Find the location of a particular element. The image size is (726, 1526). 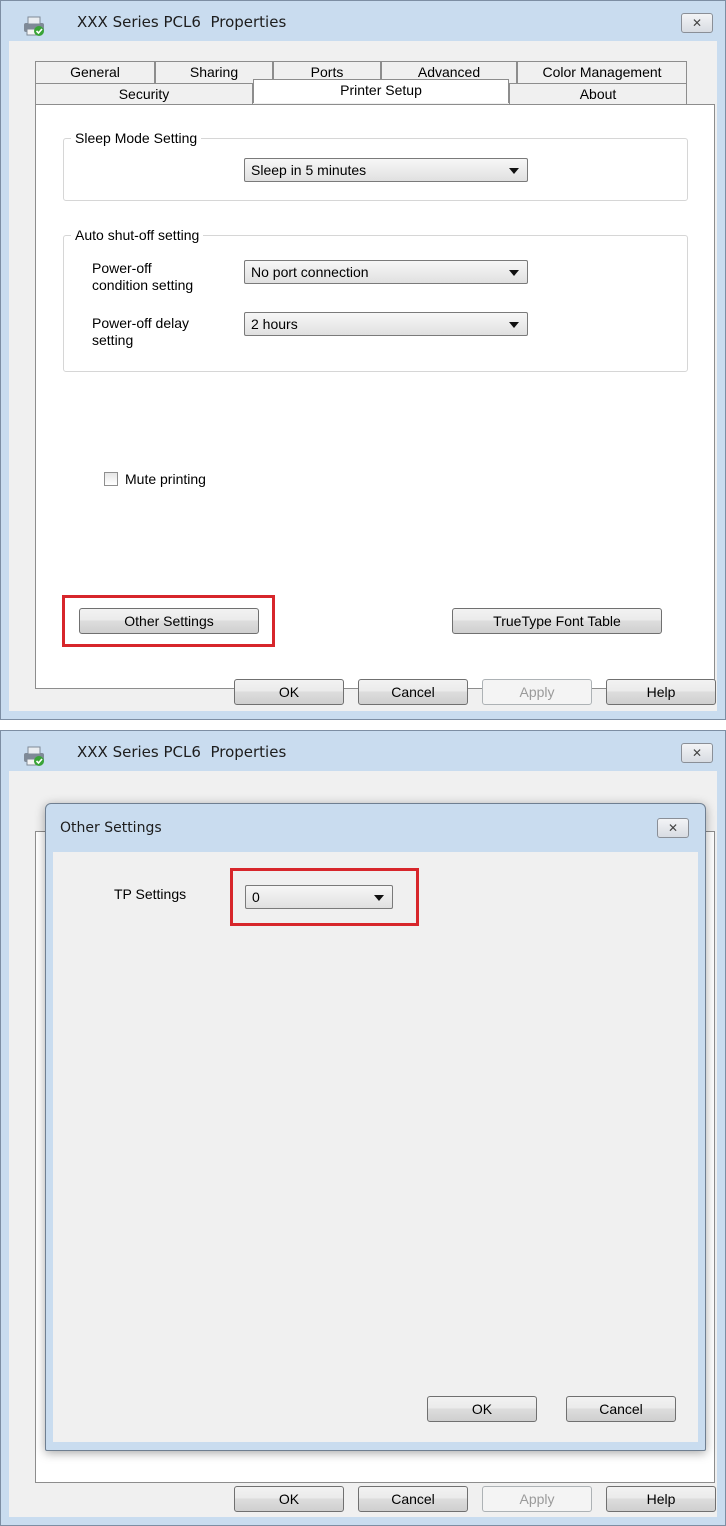

mute-printing-label: Mute printing is located at coordinates (165, 479).